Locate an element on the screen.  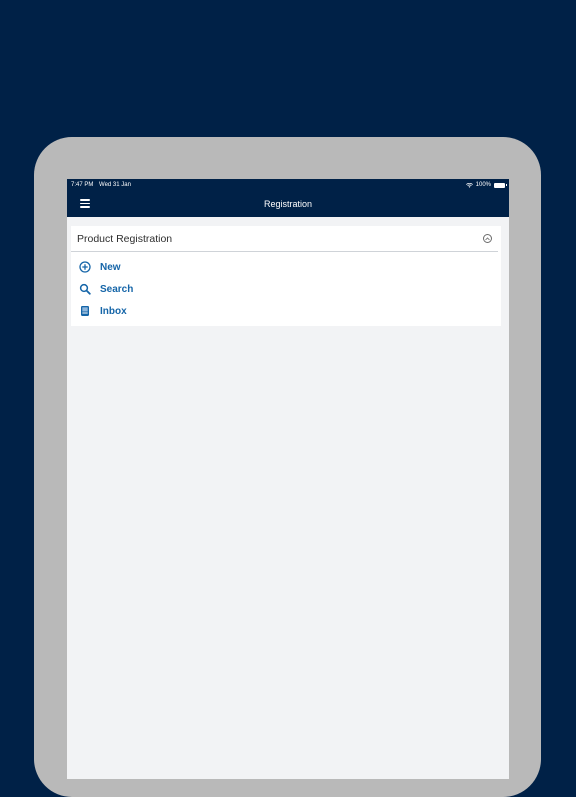
product-registration-card: Product Registration New Search Inbox is located at coordinates (286, 276).